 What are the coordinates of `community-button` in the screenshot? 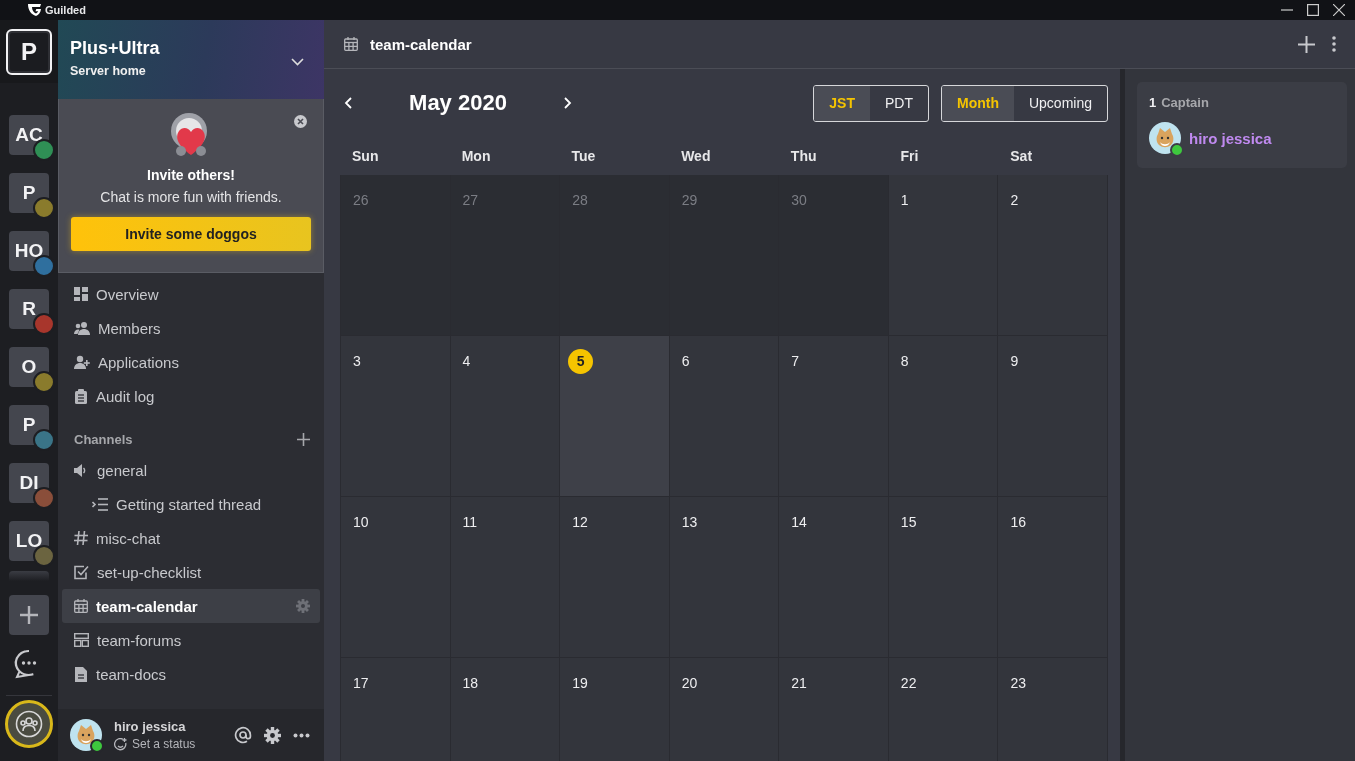 It's located at (29, 724).